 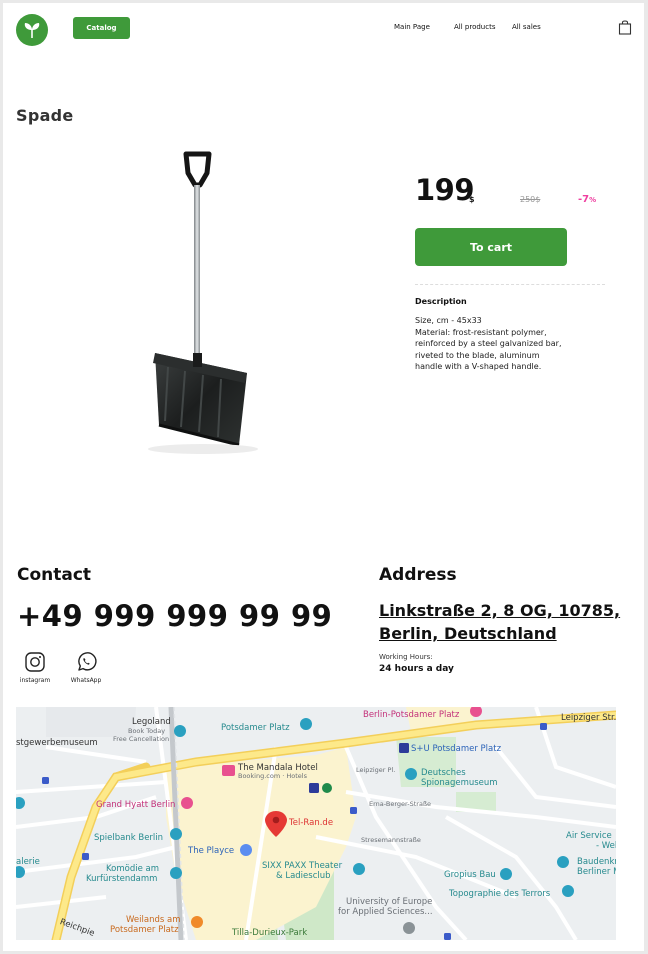 What do you see at coordinates (141, 739) in the screenshot?
I see `map-label: Free Cancellation` at bounding box center [141, 739].